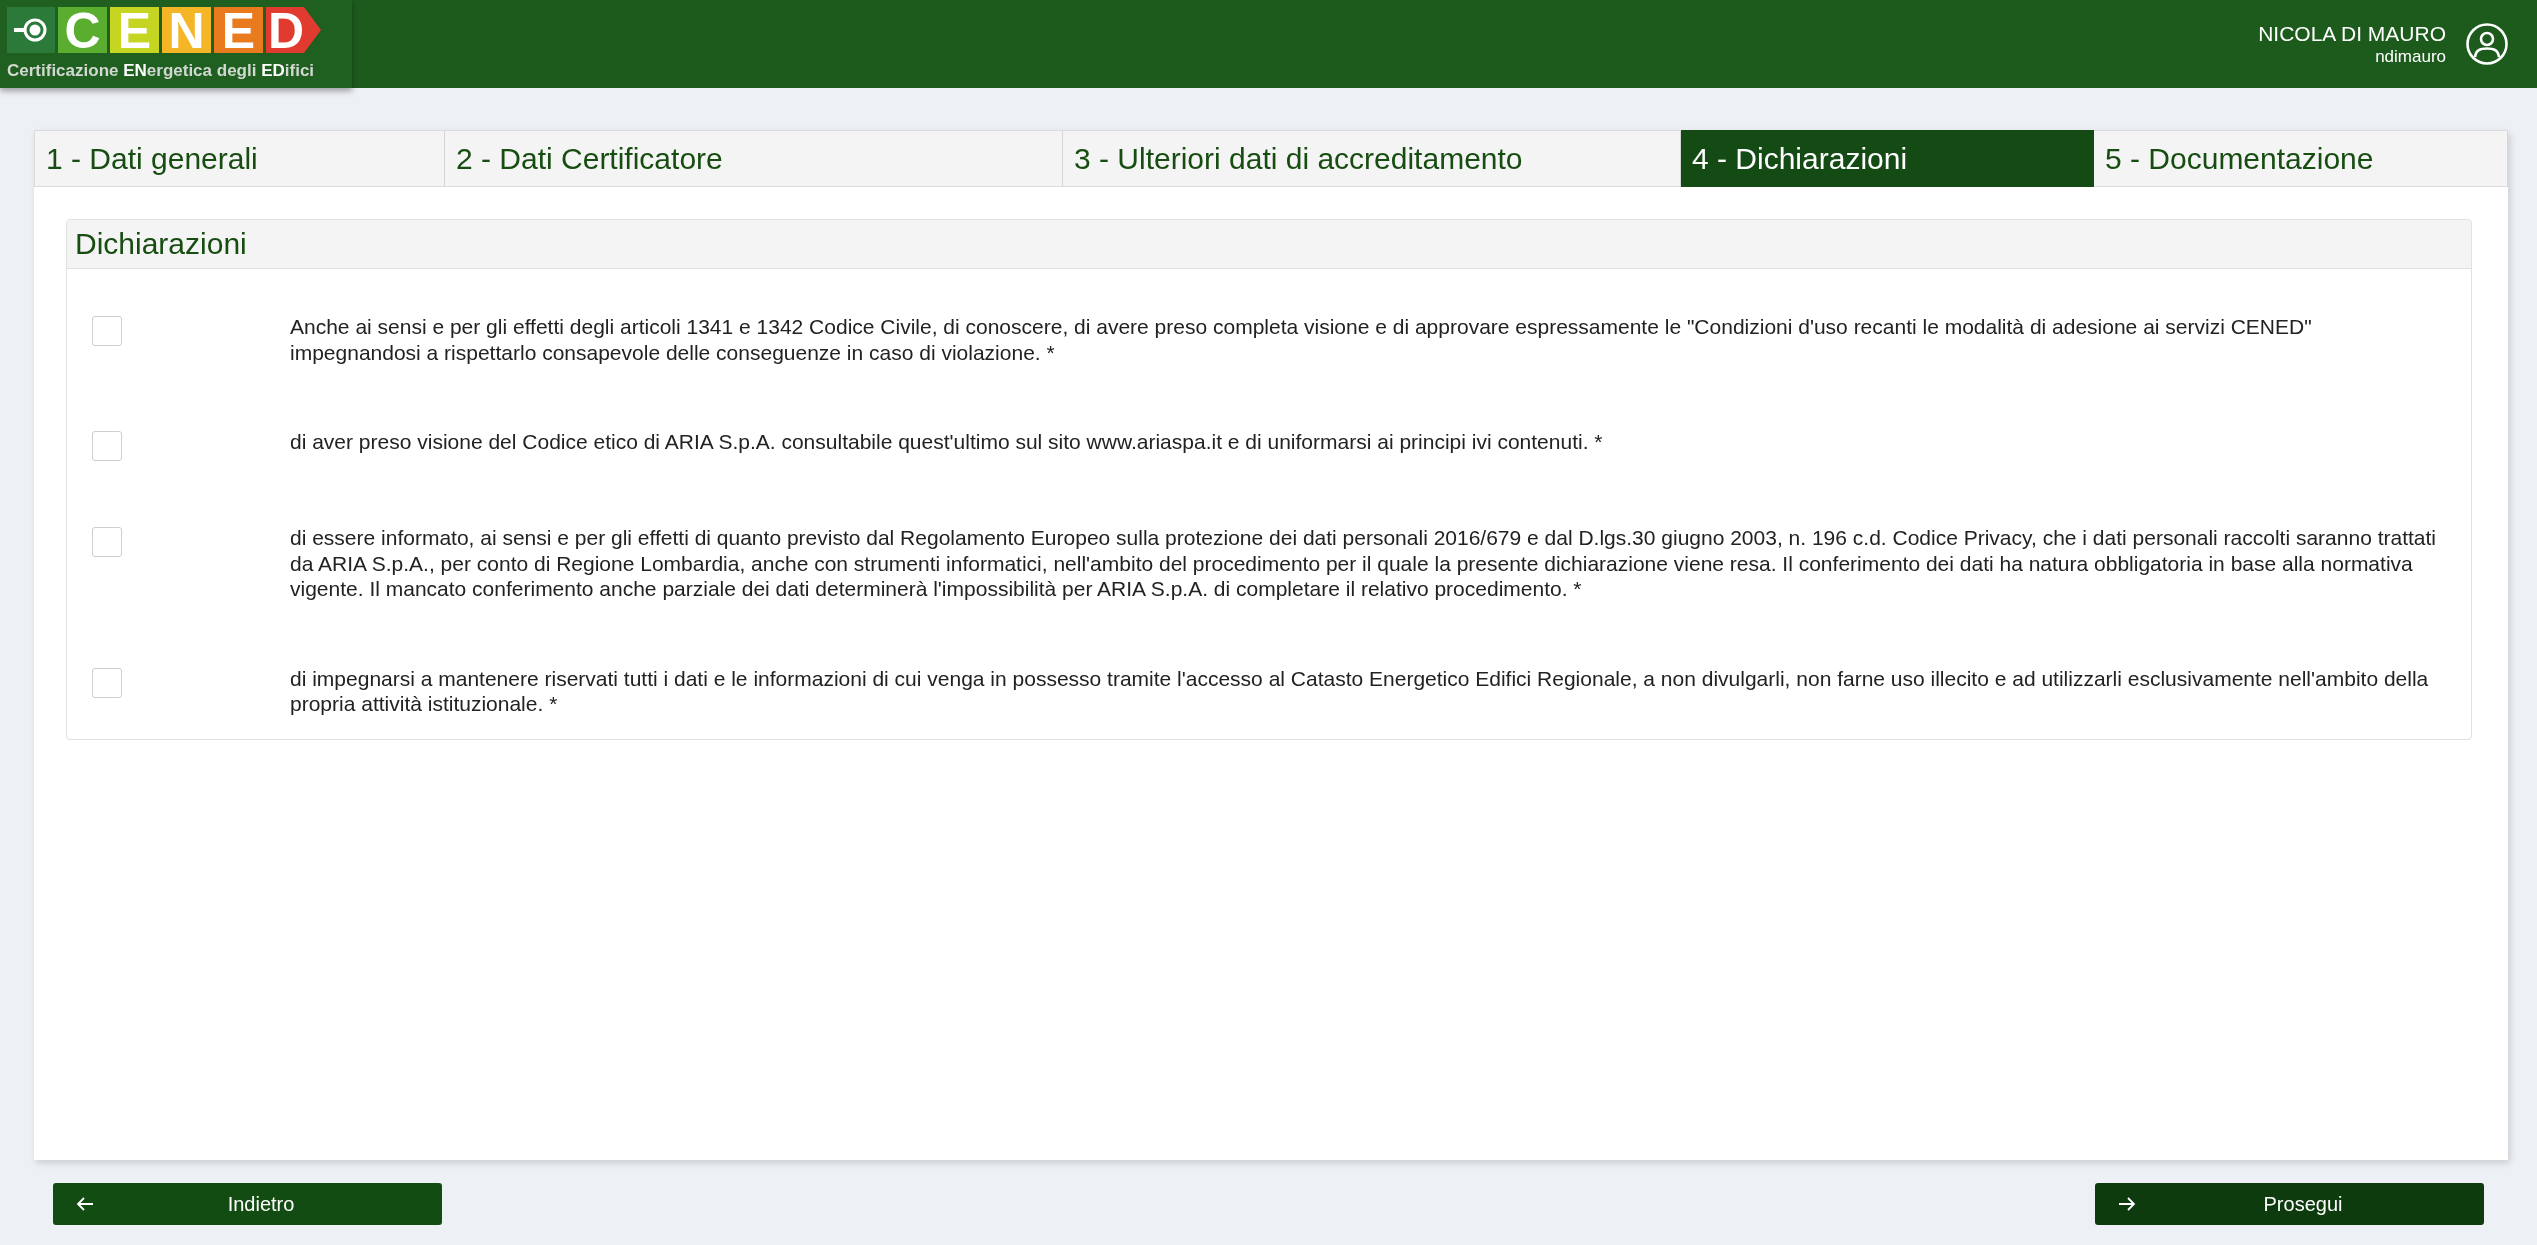 The image size is (2537, 1245). I want to click on logo-letter: N, so click(186, 30).